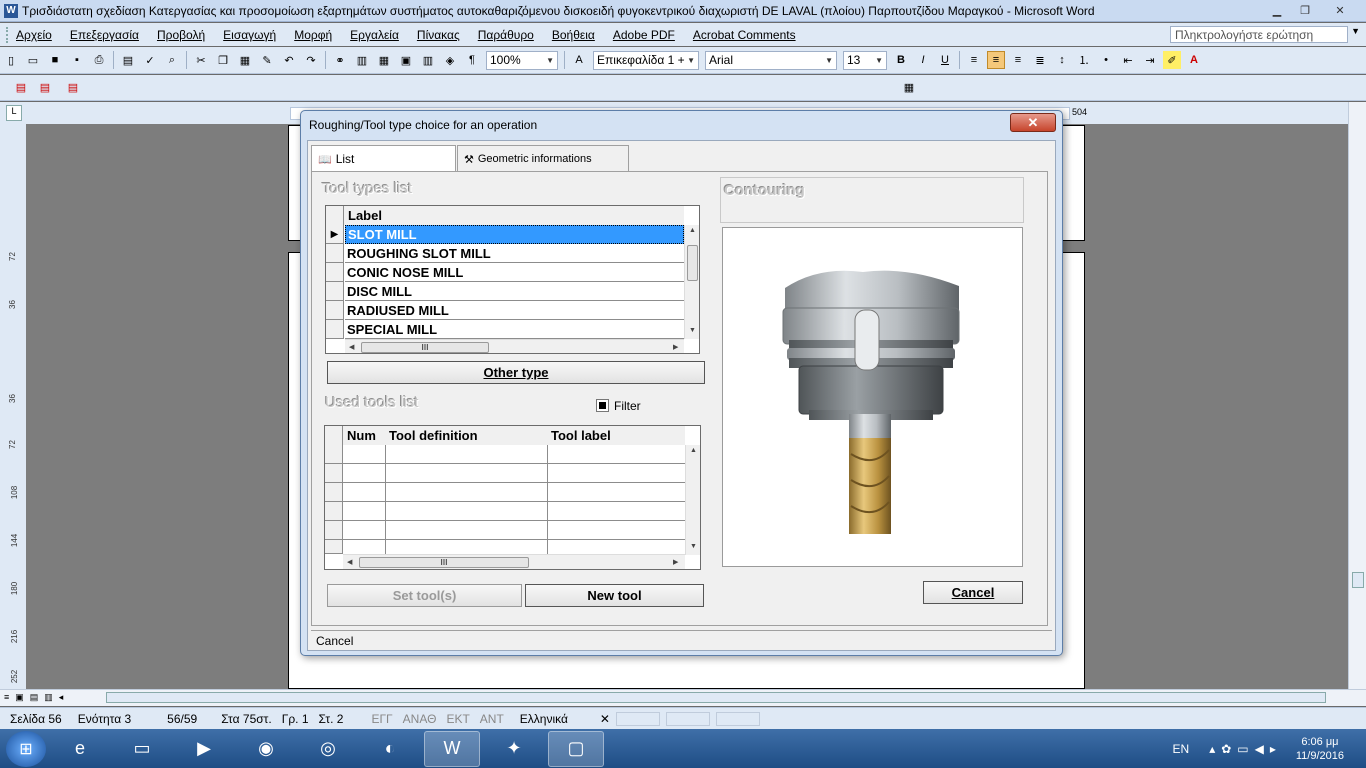 This screenshot has width=1366, height=768. Describe the element at coordinates (36, 697) in the screenshot. I see `view-buttons: ≡▣▤▥◂` at that location.